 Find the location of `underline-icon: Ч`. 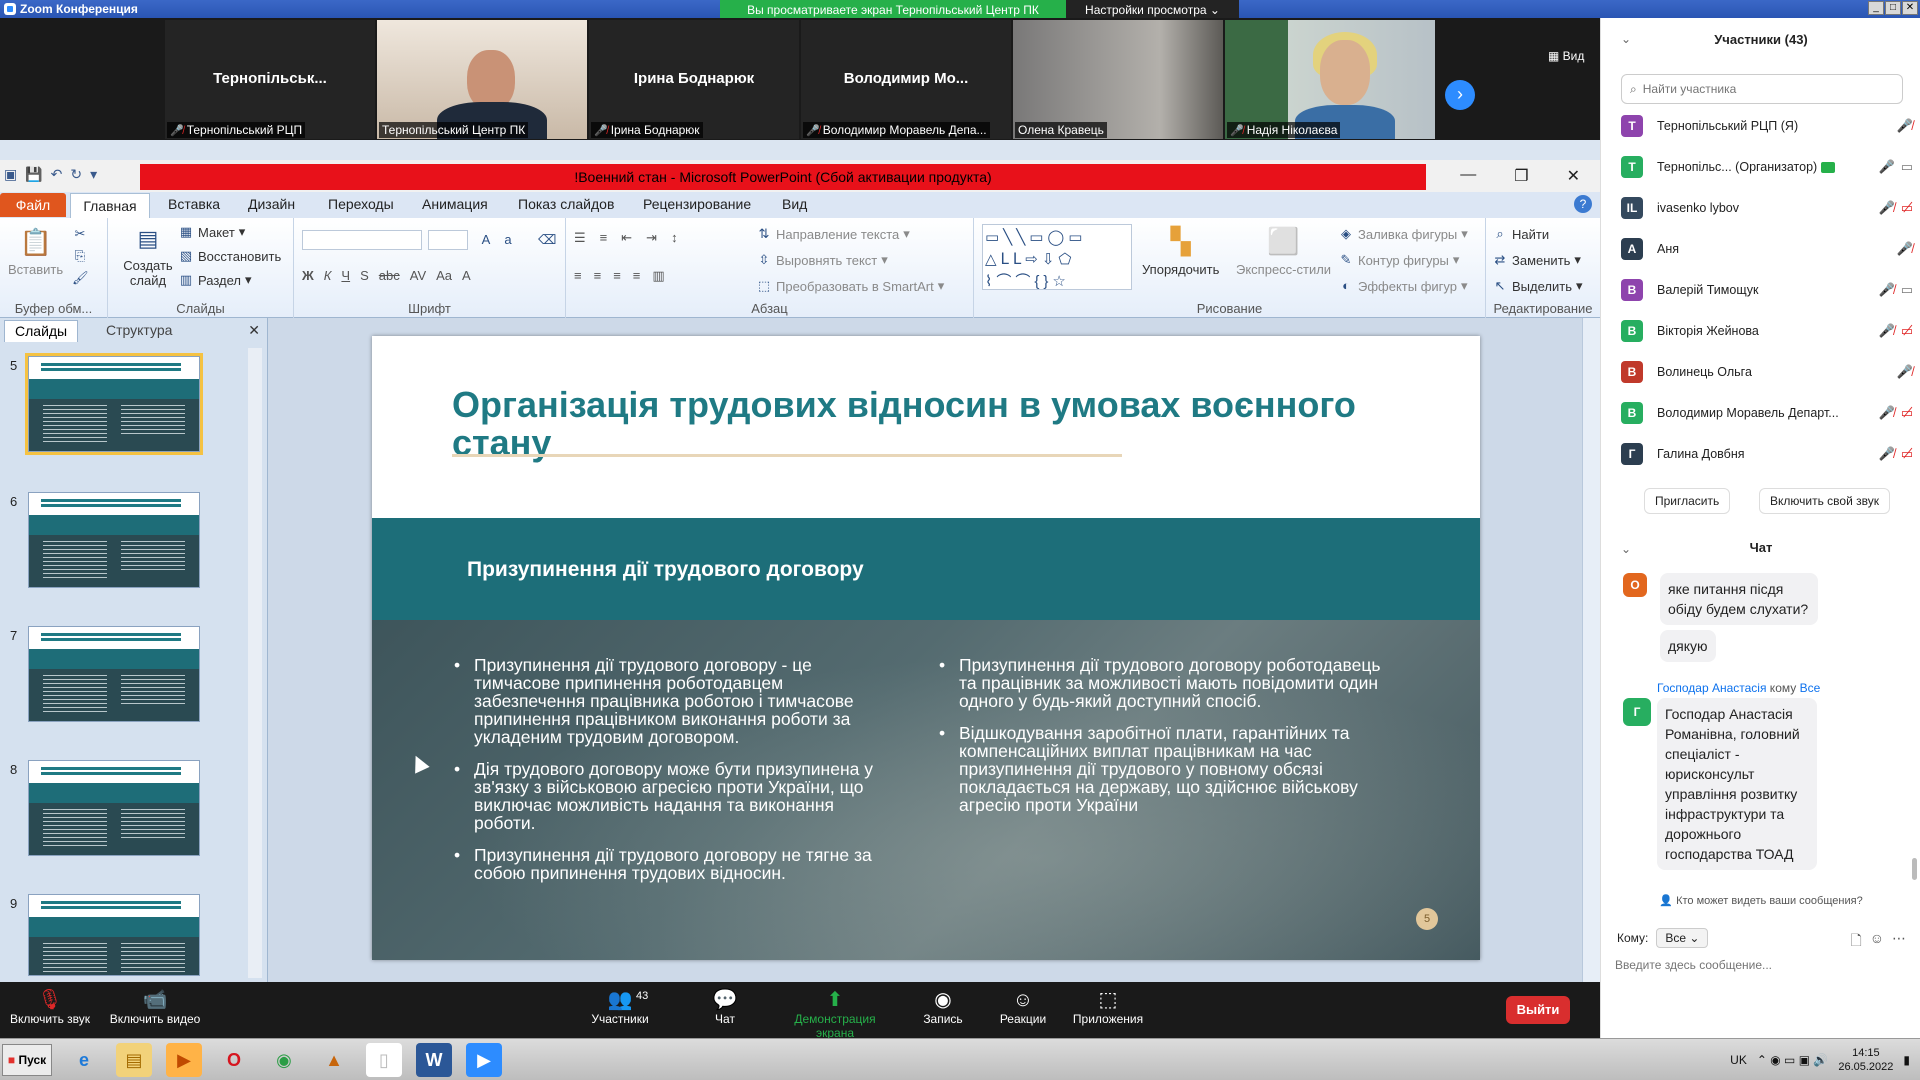

underline-icon: Ч is located at coordinates (345, 275).